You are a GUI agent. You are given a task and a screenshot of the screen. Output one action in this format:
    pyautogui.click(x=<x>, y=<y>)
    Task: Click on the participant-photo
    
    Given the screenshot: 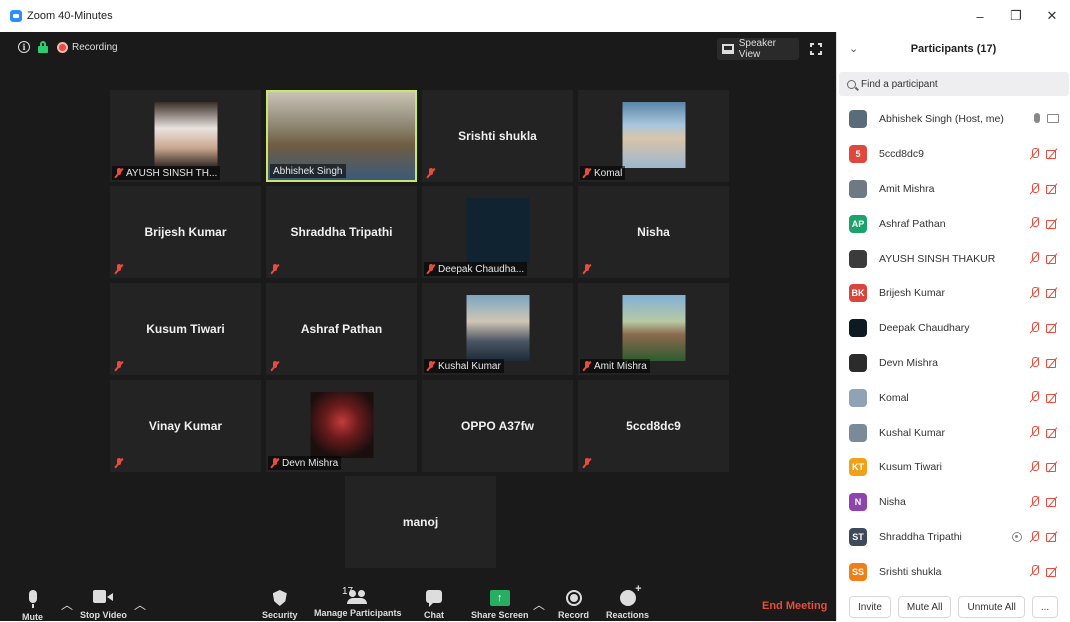 What is the action you would take?
    pyautogui.click(x=185, y=135)
    